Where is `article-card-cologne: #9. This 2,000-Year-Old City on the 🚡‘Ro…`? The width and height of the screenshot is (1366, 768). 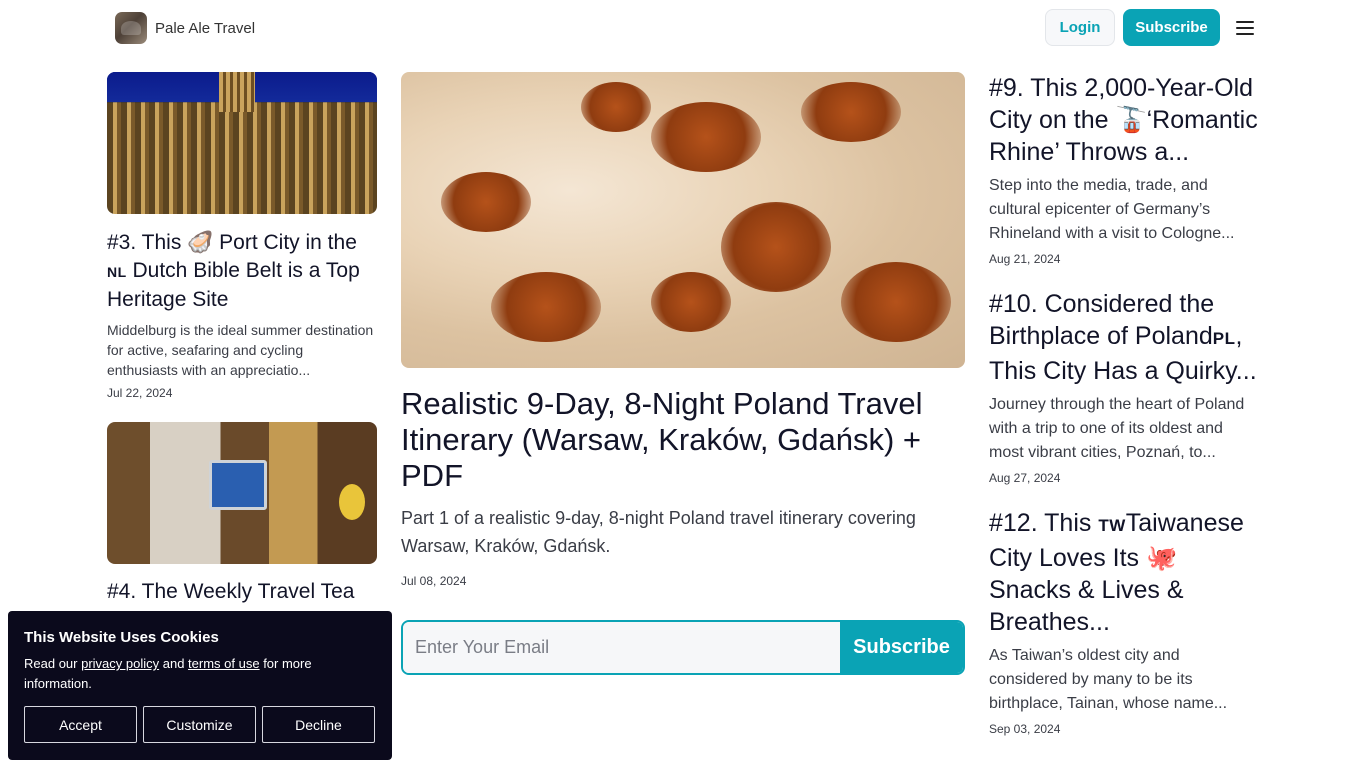
article-card-cologne: #9. This 2,000-Year-Old City on the 🚡‘Ro… is located at coordinates (1125, 169).